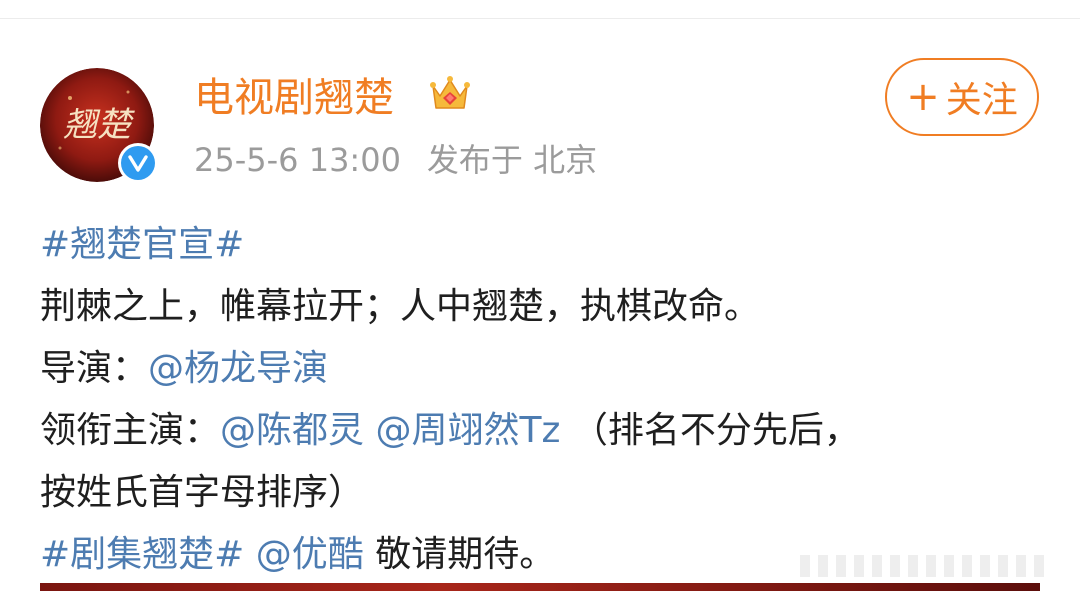 The image size is (1080, 591). I want to click on lead-mention-link-2: @周翊然Tz, so click(467, 430).